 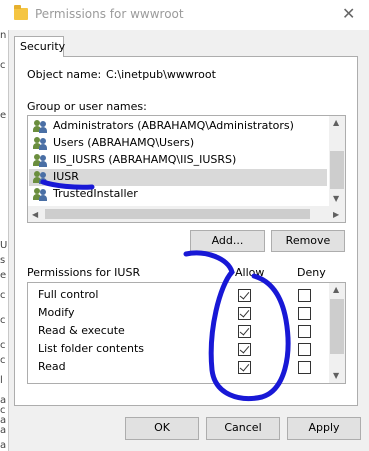 I want to click on scroll-thumb, so click(x=337, y=170).